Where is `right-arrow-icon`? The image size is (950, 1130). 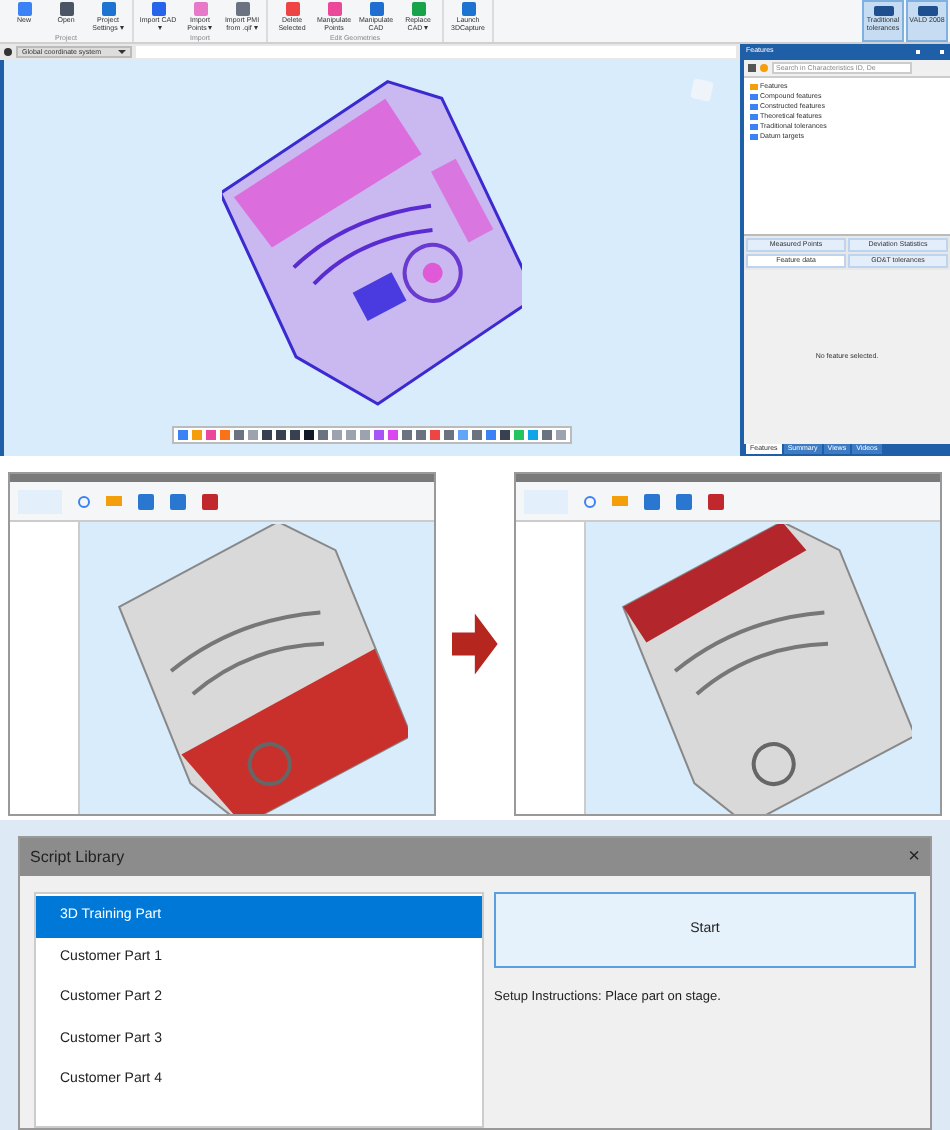
right-arrow-icon is located at coordinates (475, 644).